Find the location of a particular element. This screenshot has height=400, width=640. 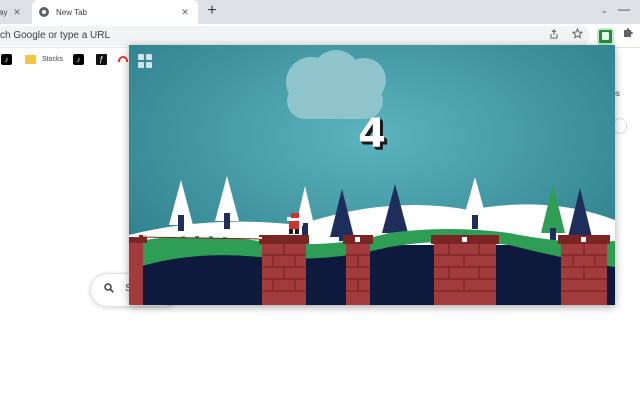

cloud is located at coordinates (336, 84).